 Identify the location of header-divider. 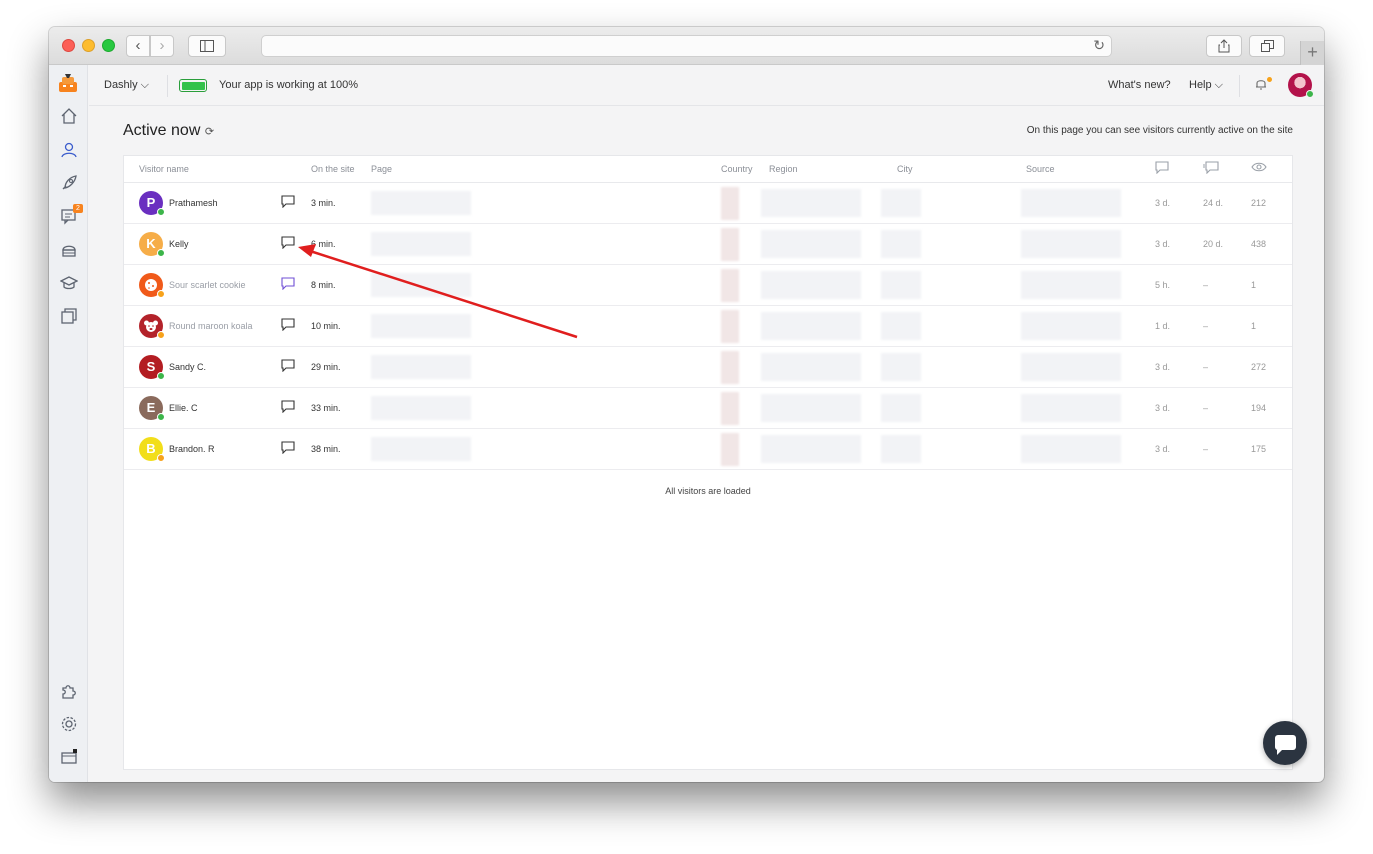
(1239, 86).